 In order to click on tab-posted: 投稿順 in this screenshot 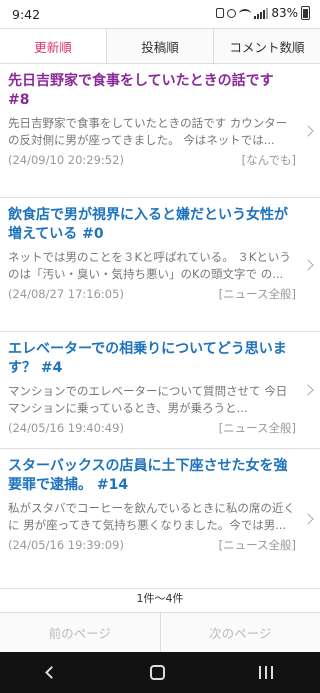, I will do `click(160, 46)`.